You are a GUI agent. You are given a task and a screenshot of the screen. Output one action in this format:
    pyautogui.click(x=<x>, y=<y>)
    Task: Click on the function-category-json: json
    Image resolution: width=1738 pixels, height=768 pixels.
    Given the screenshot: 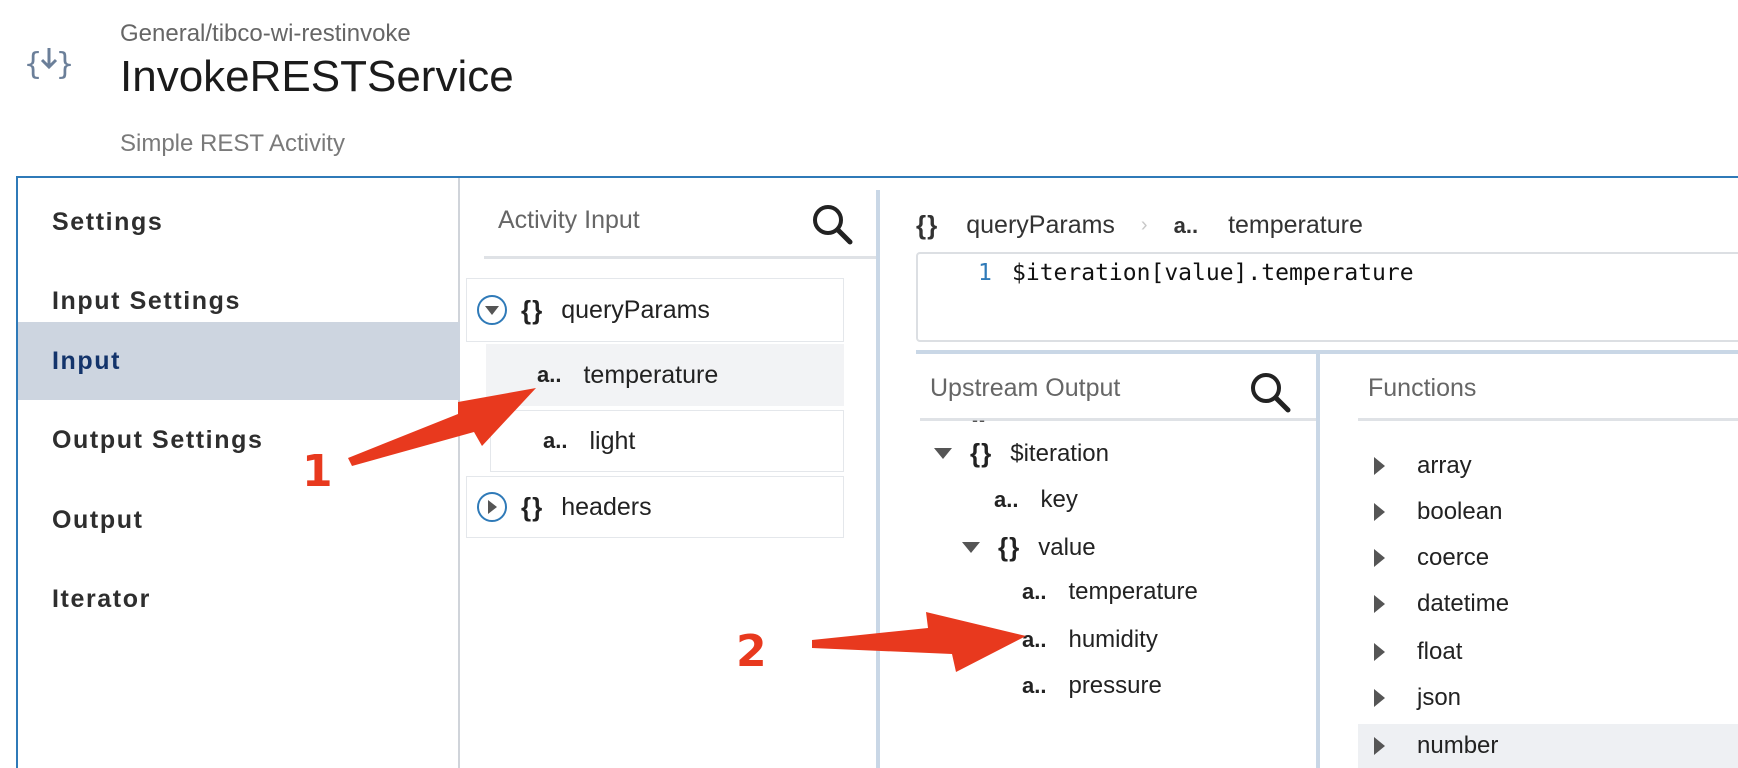 What is the action you would take?
    pyautogui.click(x=1548, y=698)
    